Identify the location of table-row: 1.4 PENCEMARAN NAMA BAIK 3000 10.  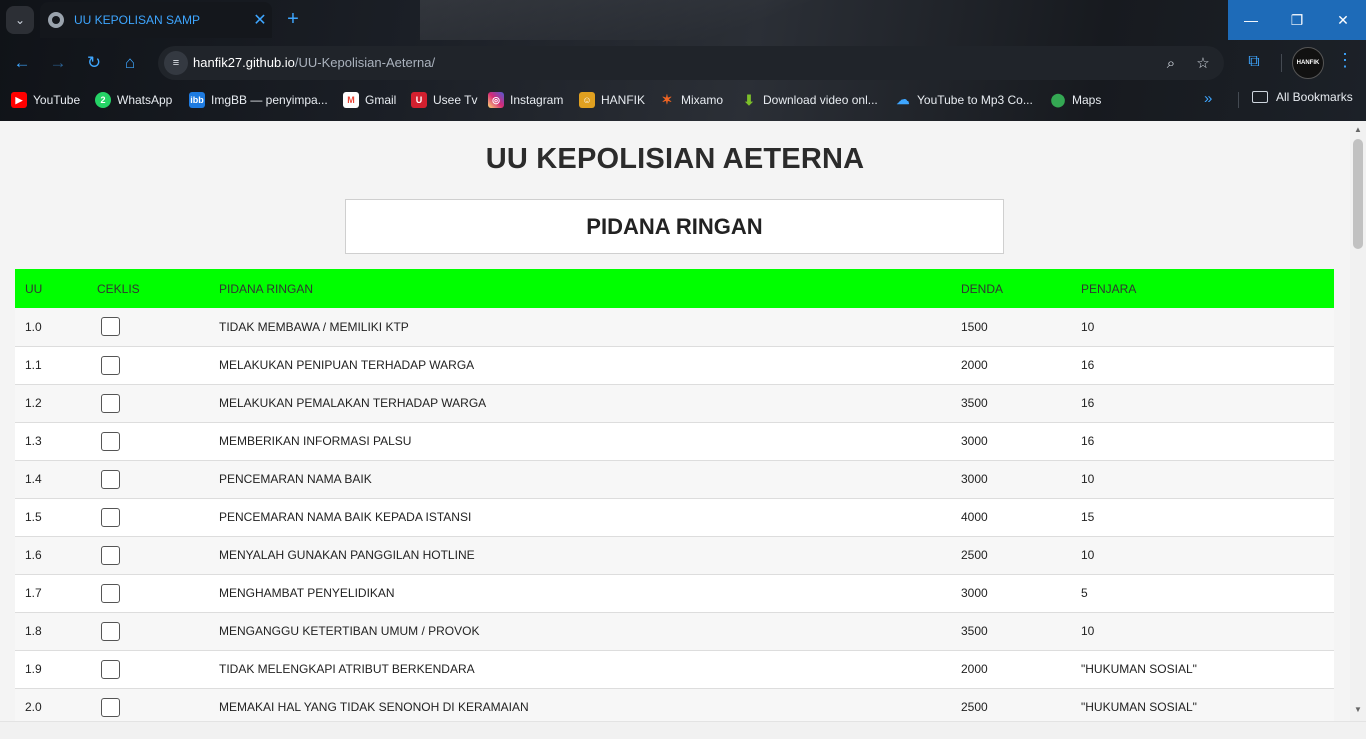
(674, 479).